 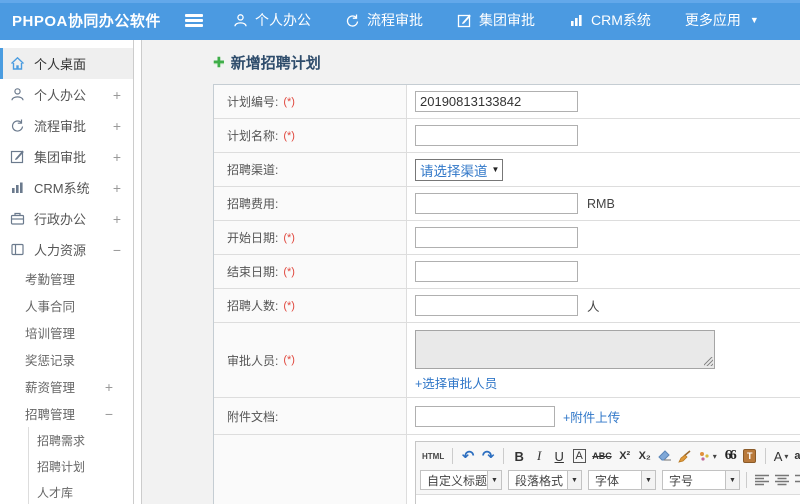 I want to click on sidebar-item-salary: 薪资管理 +, so click(x=66, y=386).